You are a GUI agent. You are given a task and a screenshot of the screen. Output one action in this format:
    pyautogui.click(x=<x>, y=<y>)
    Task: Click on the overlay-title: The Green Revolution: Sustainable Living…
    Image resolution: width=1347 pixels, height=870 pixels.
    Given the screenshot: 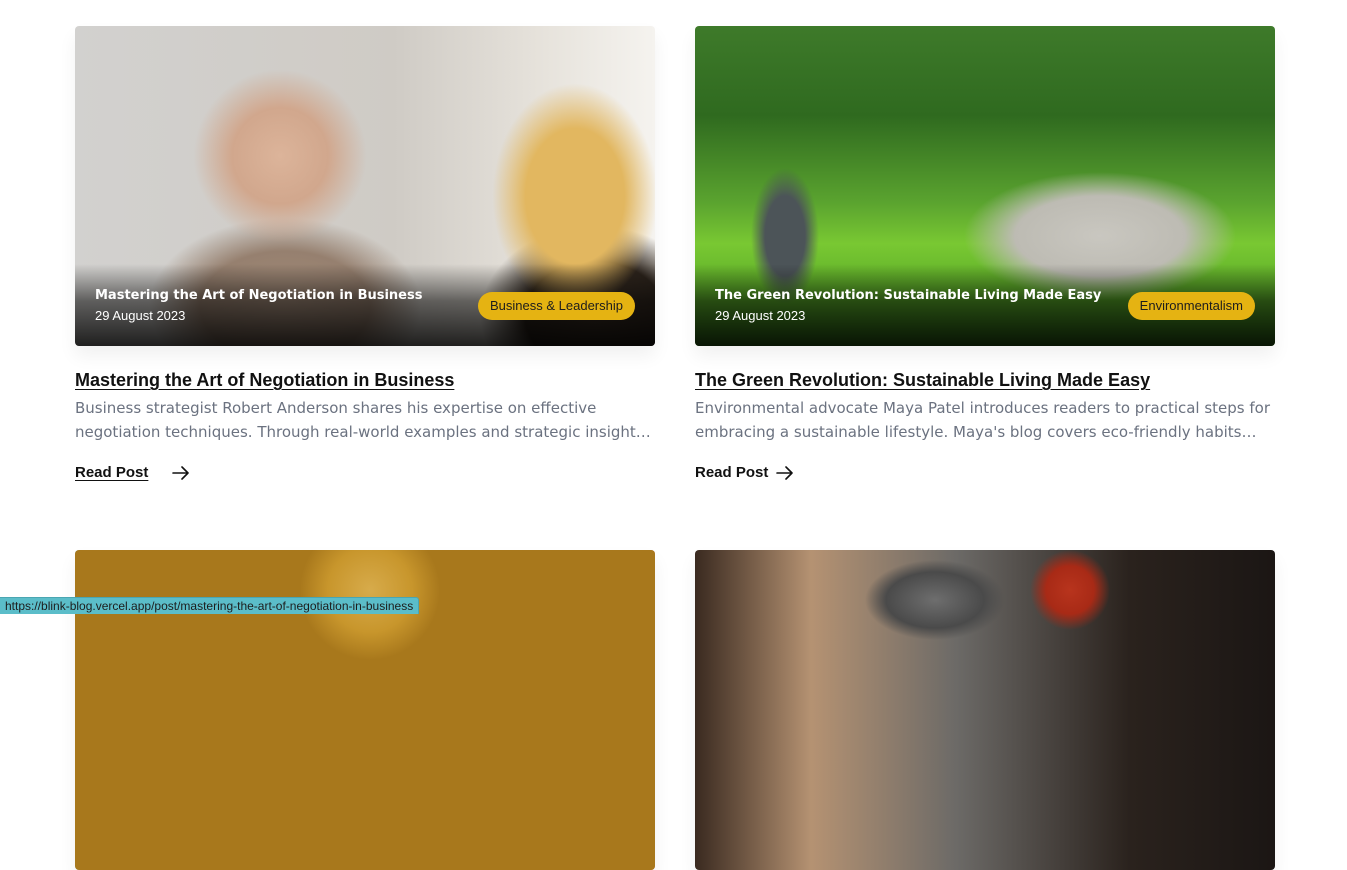 What is the action you would take?
    pyautogui.click(x=908, y=295)
    